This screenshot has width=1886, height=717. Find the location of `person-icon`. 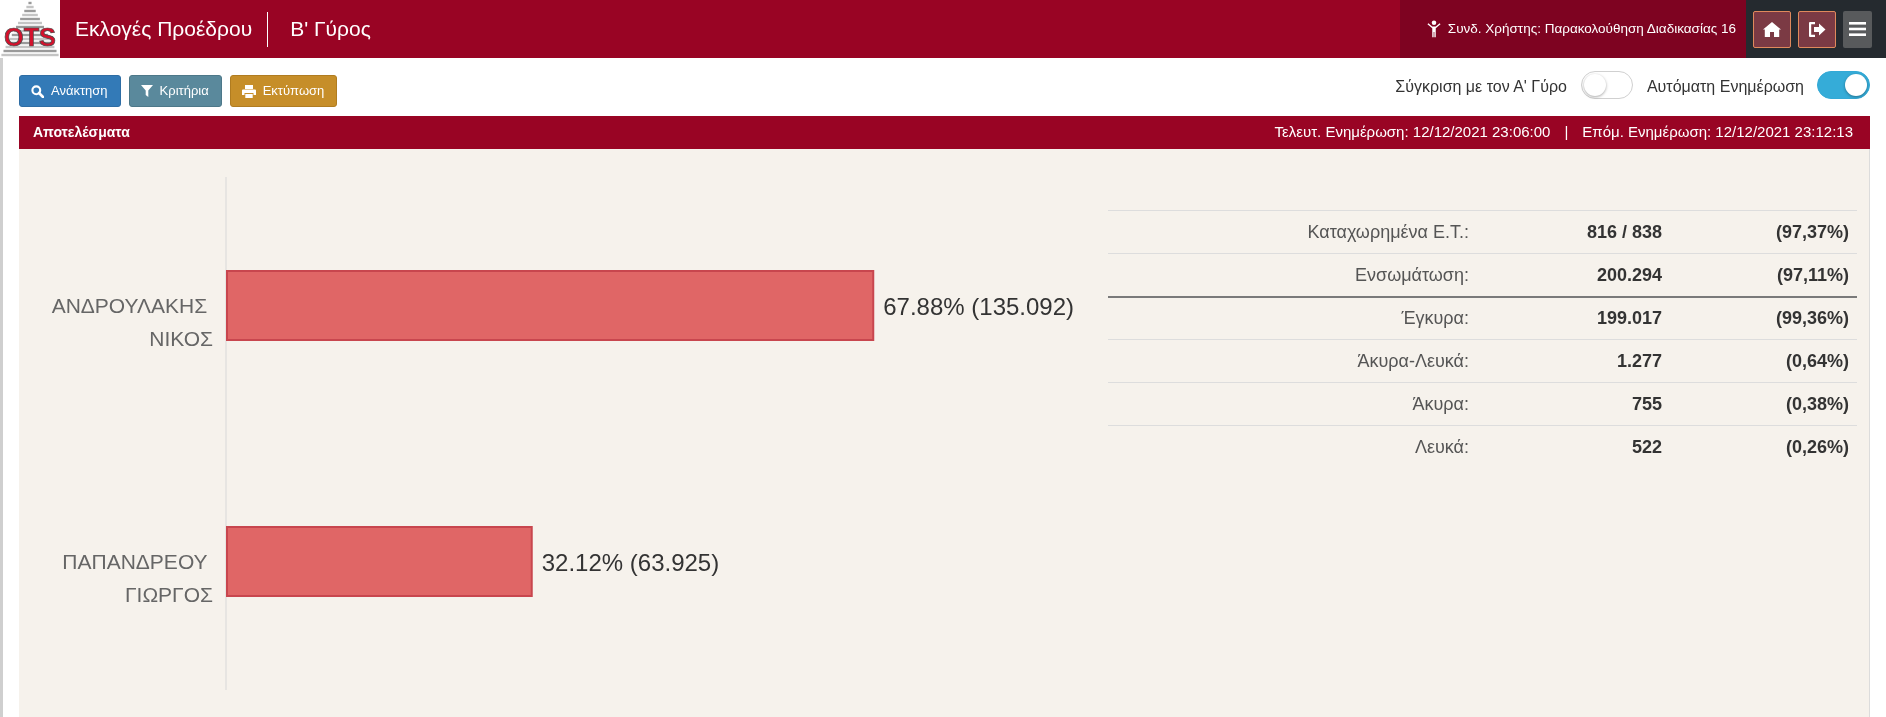

person-icon is located at coordinates (1433, 29).